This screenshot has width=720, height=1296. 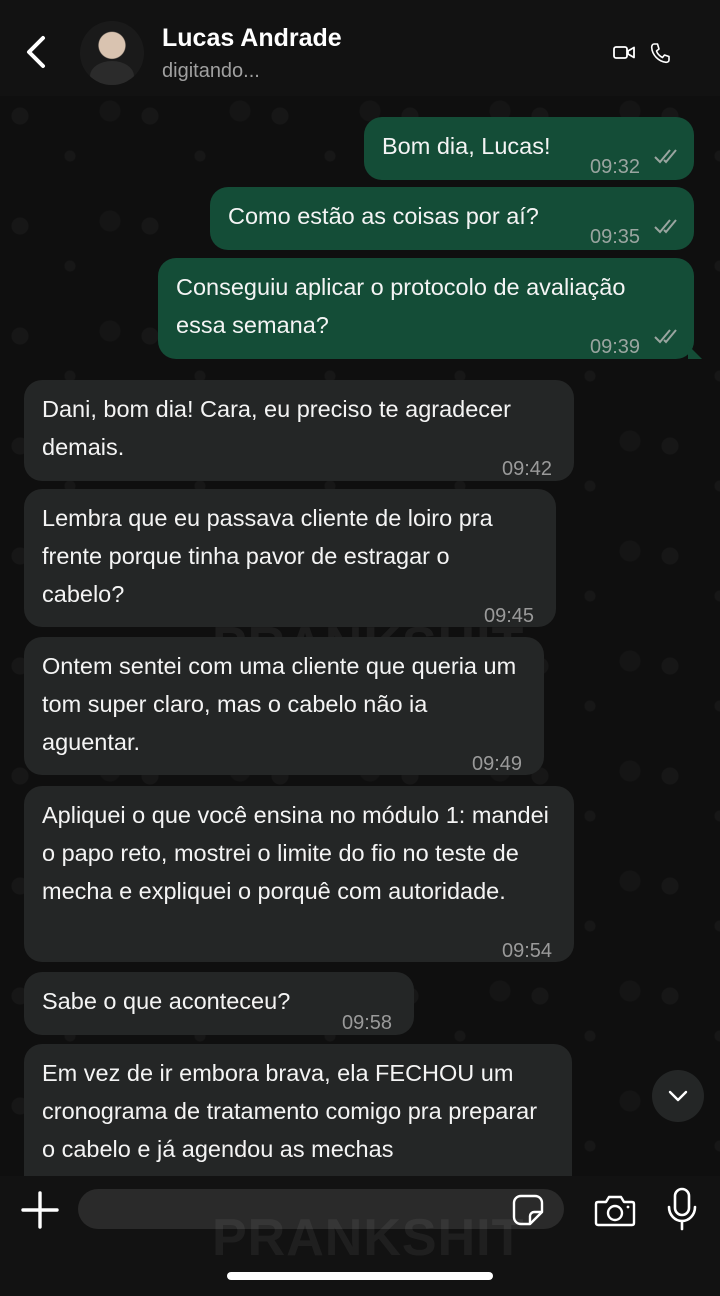 I want to click on message-bubble-outgoing: Como estão as coisas por aí? 09:35, so click(x=452, y=218).